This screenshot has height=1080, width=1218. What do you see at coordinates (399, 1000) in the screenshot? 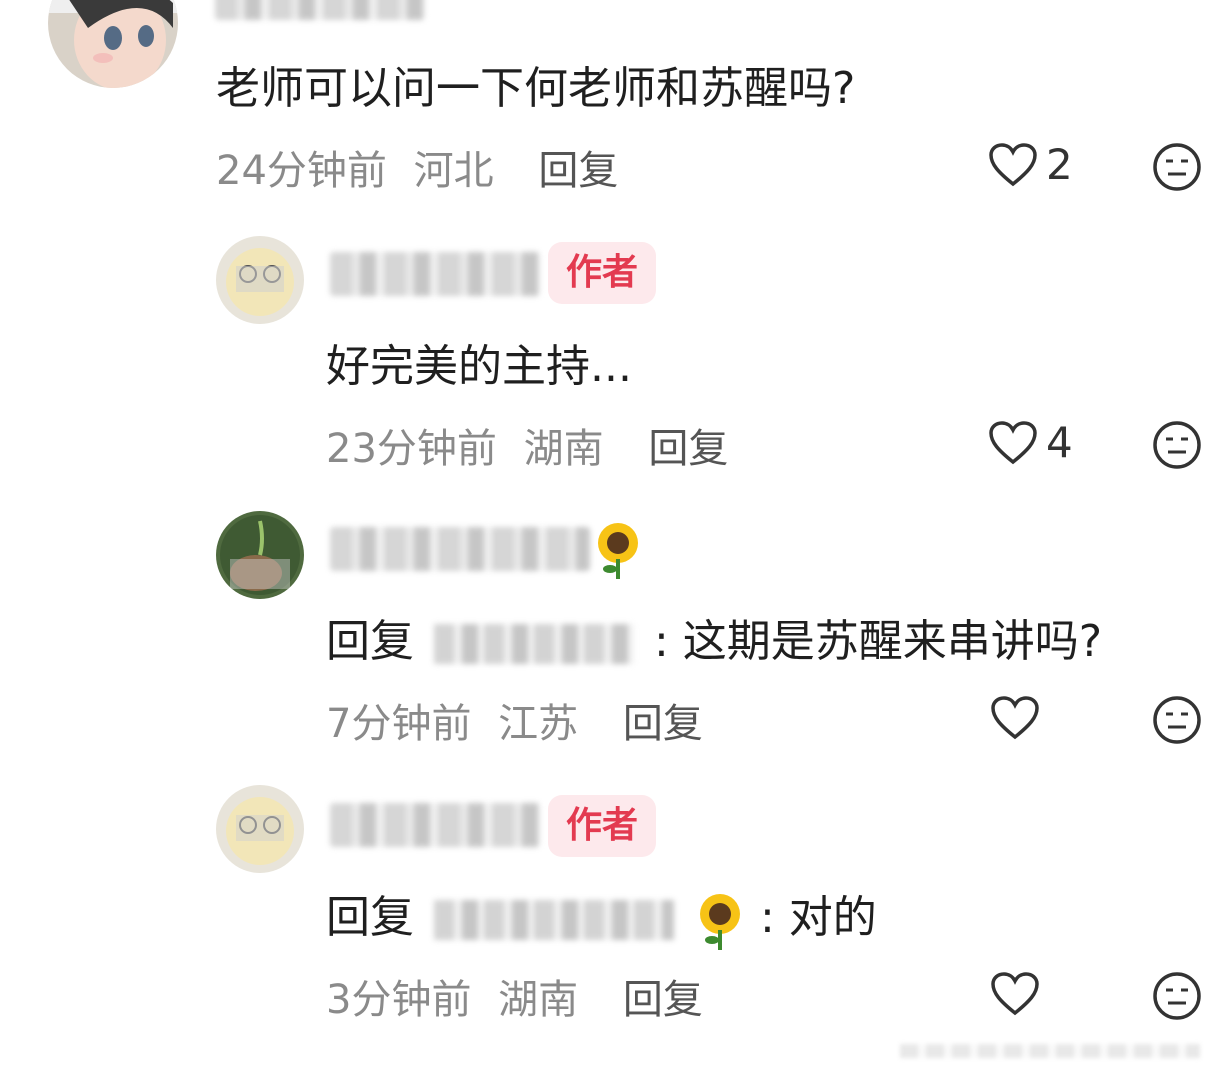
I see `comment-time: 3分钟前` at bounding box center [399, 1000].